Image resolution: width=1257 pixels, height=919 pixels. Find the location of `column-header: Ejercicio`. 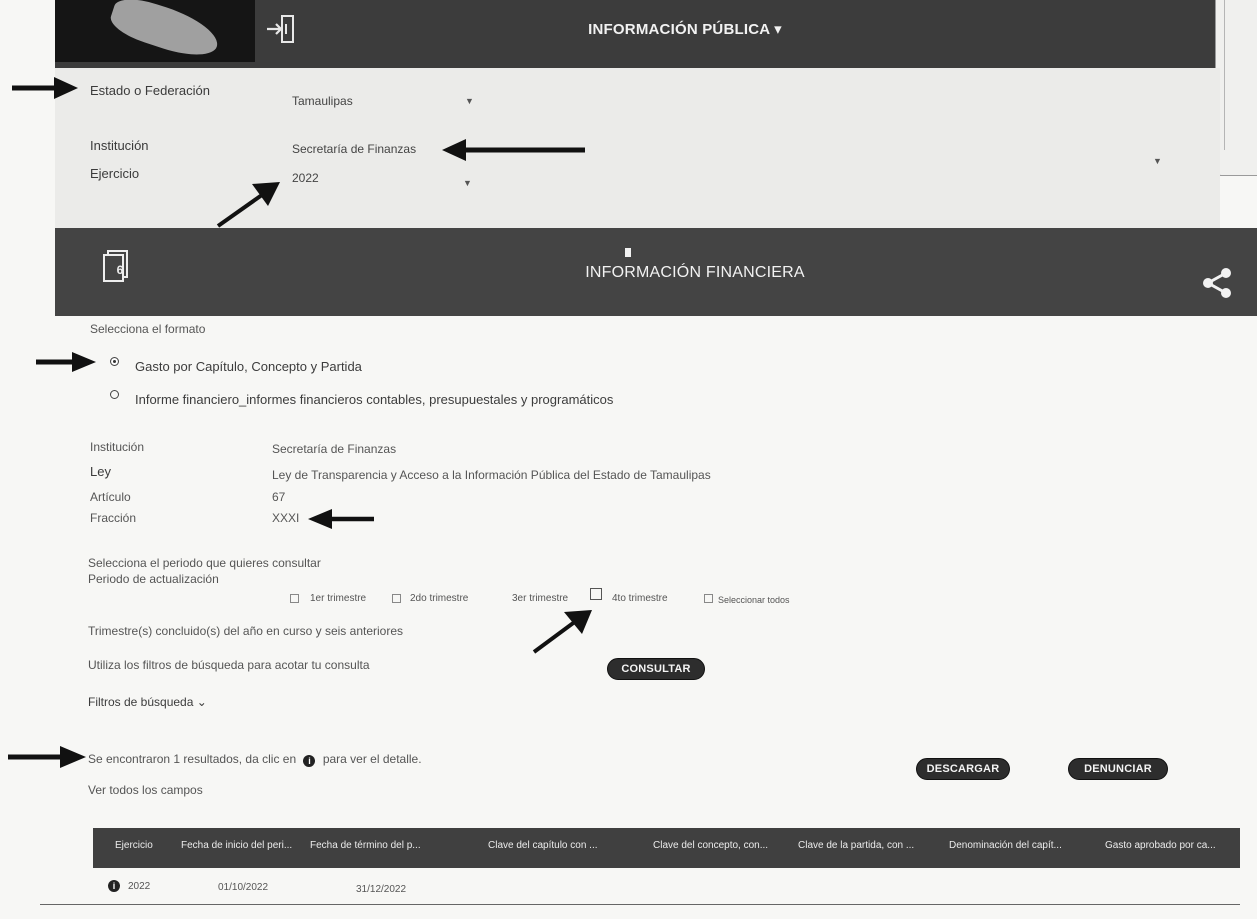

column-header: Ejercicio is located at coordinates (134, 845).